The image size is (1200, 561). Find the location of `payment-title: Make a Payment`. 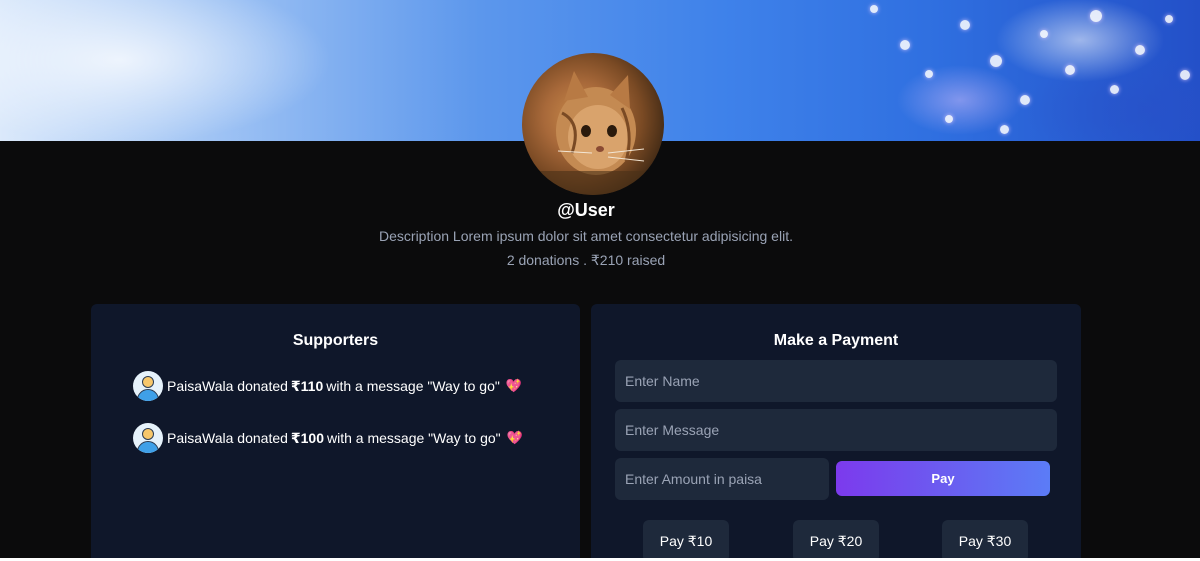

payment-title: Make a Payment is located at coordinates (836, 340).